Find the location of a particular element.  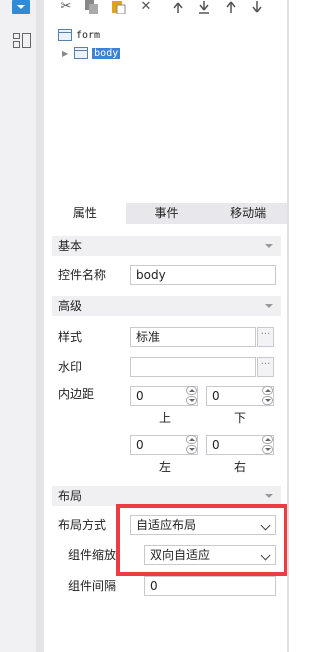

control-name-field: body is located at coordinates (203, 275).